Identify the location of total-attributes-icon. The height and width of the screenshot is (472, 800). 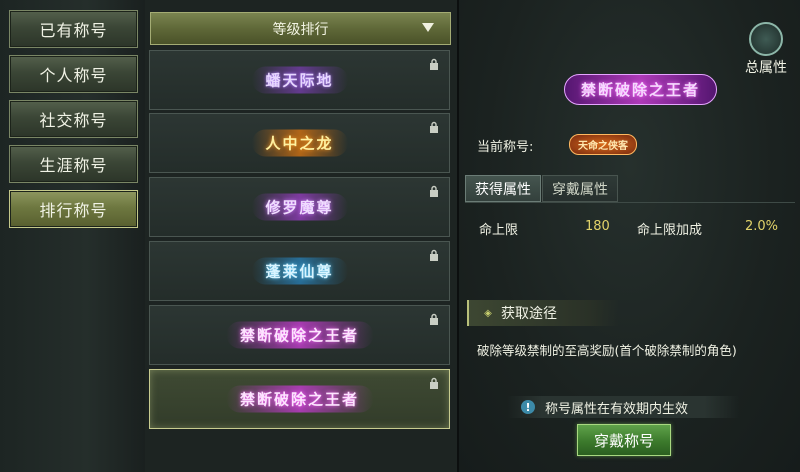
(766, 39).